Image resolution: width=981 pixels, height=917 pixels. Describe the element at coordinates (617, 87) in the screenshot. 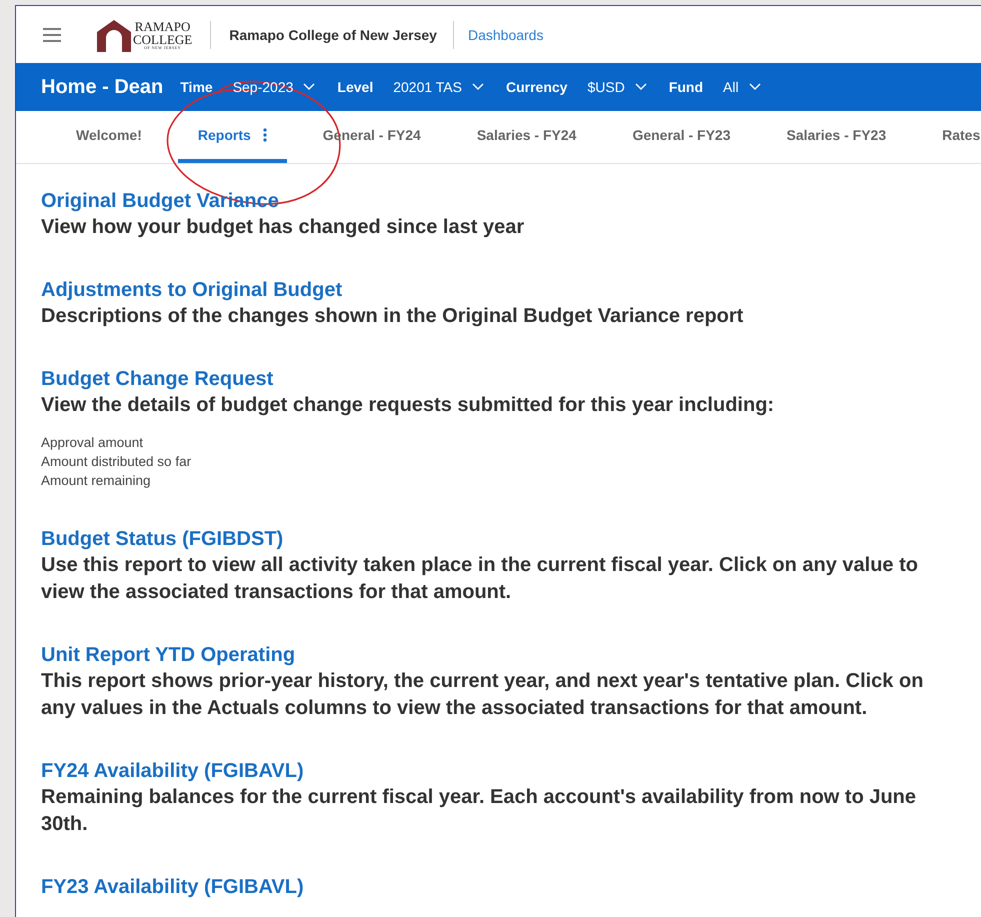

I see `filter-dropdown: $USD` at that location.